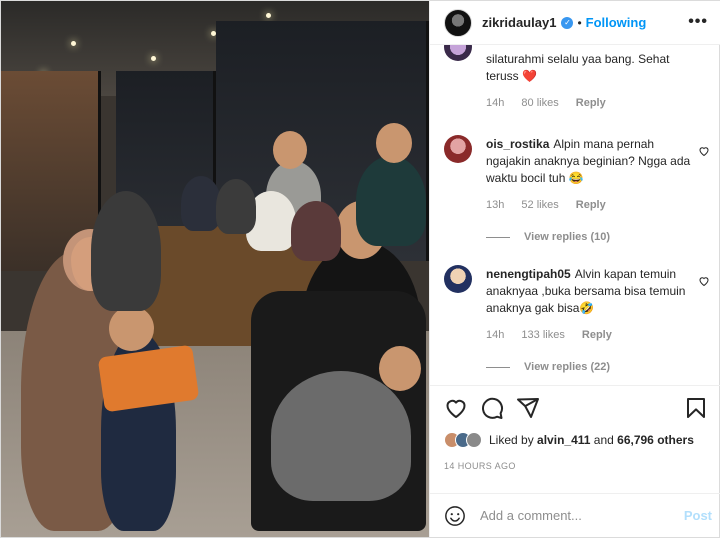  What do you see at coordinates (616, 22) in the screenshot?
I see `following-button: Following` at bounding box center [616, 22].